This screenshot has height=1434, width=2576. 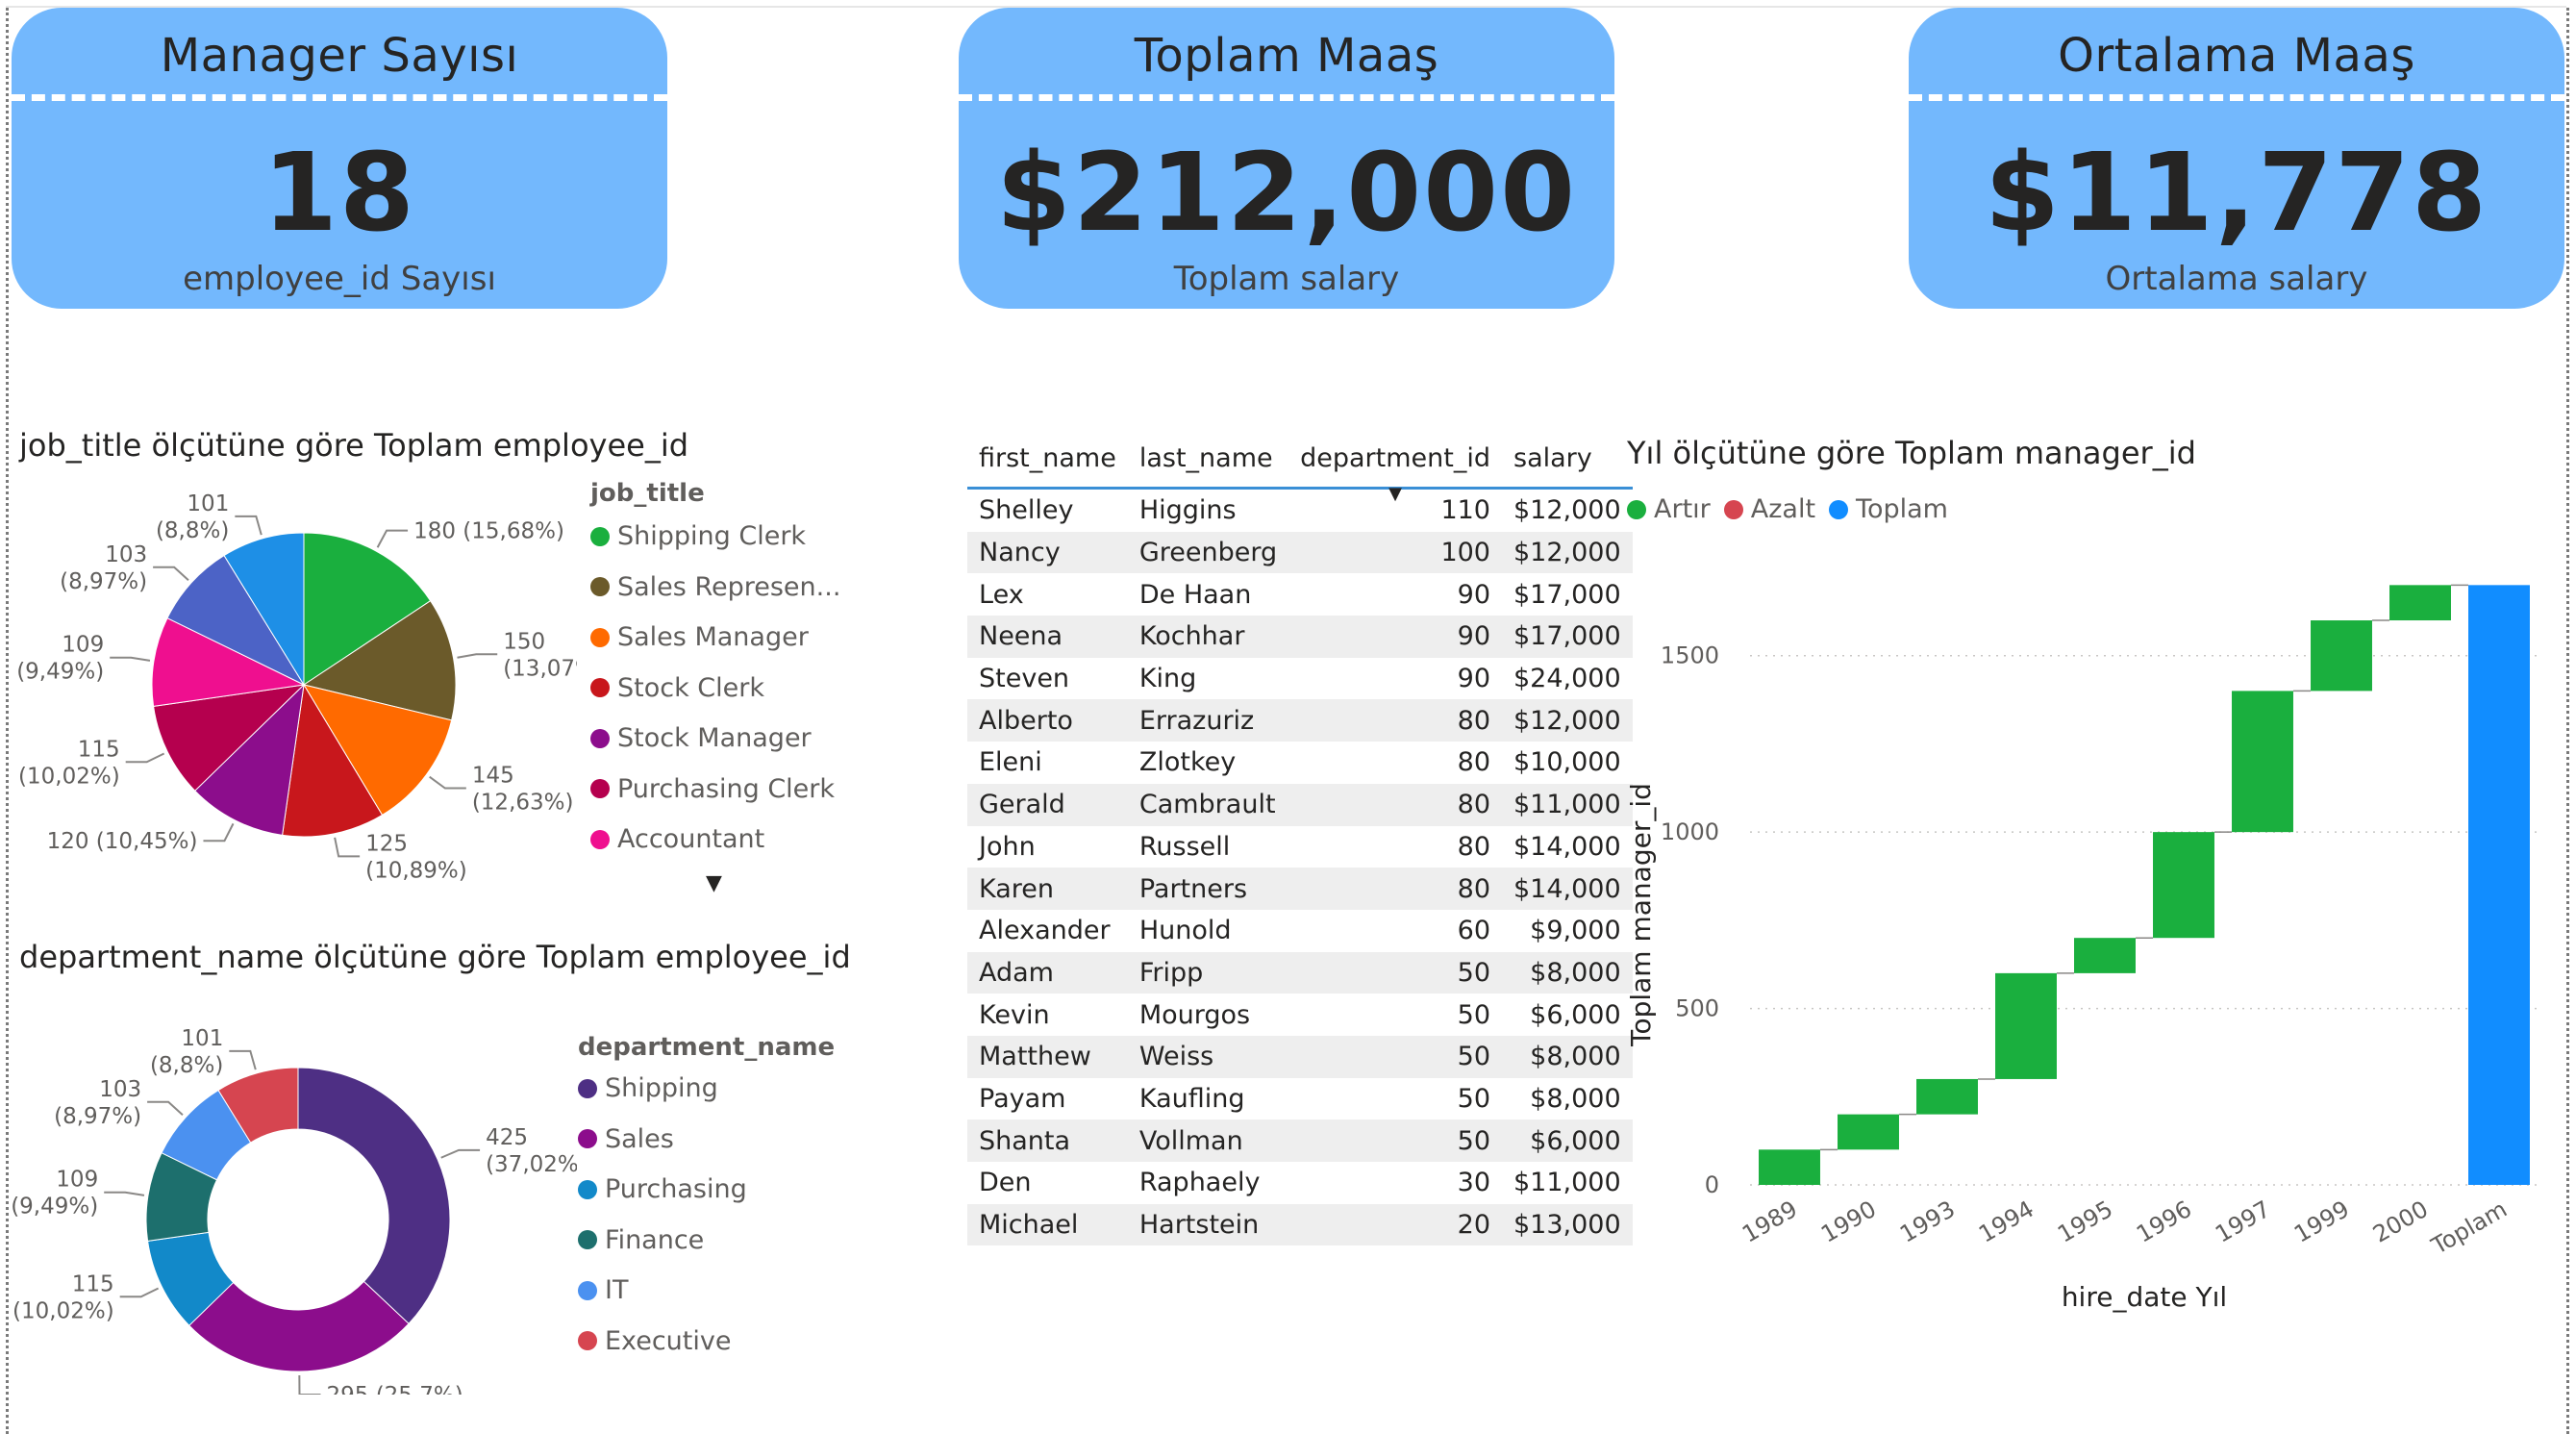 I want to click on table-cell-salary: $12,000, so click(x=1567, y=720).